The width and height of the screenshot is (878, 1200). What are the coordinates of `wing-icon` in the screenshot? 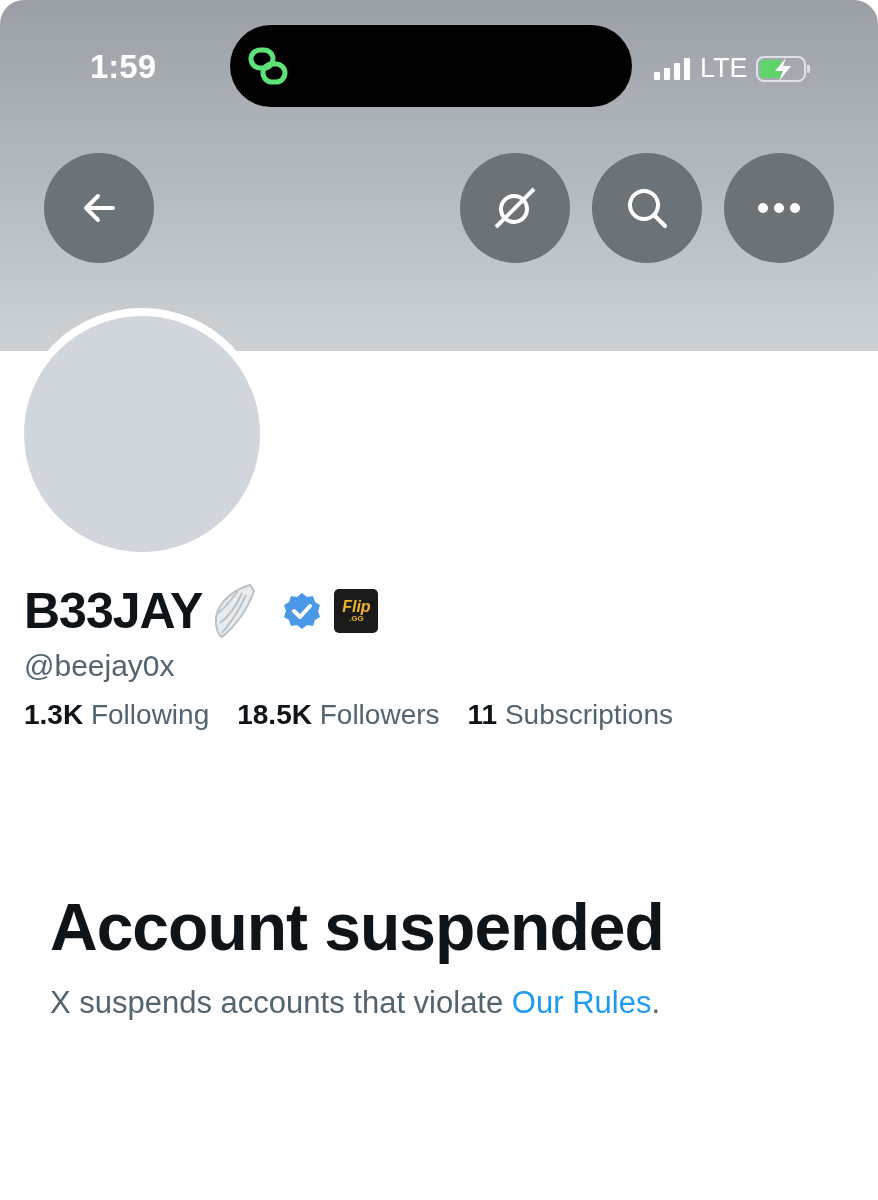 It's located at (234, 611).